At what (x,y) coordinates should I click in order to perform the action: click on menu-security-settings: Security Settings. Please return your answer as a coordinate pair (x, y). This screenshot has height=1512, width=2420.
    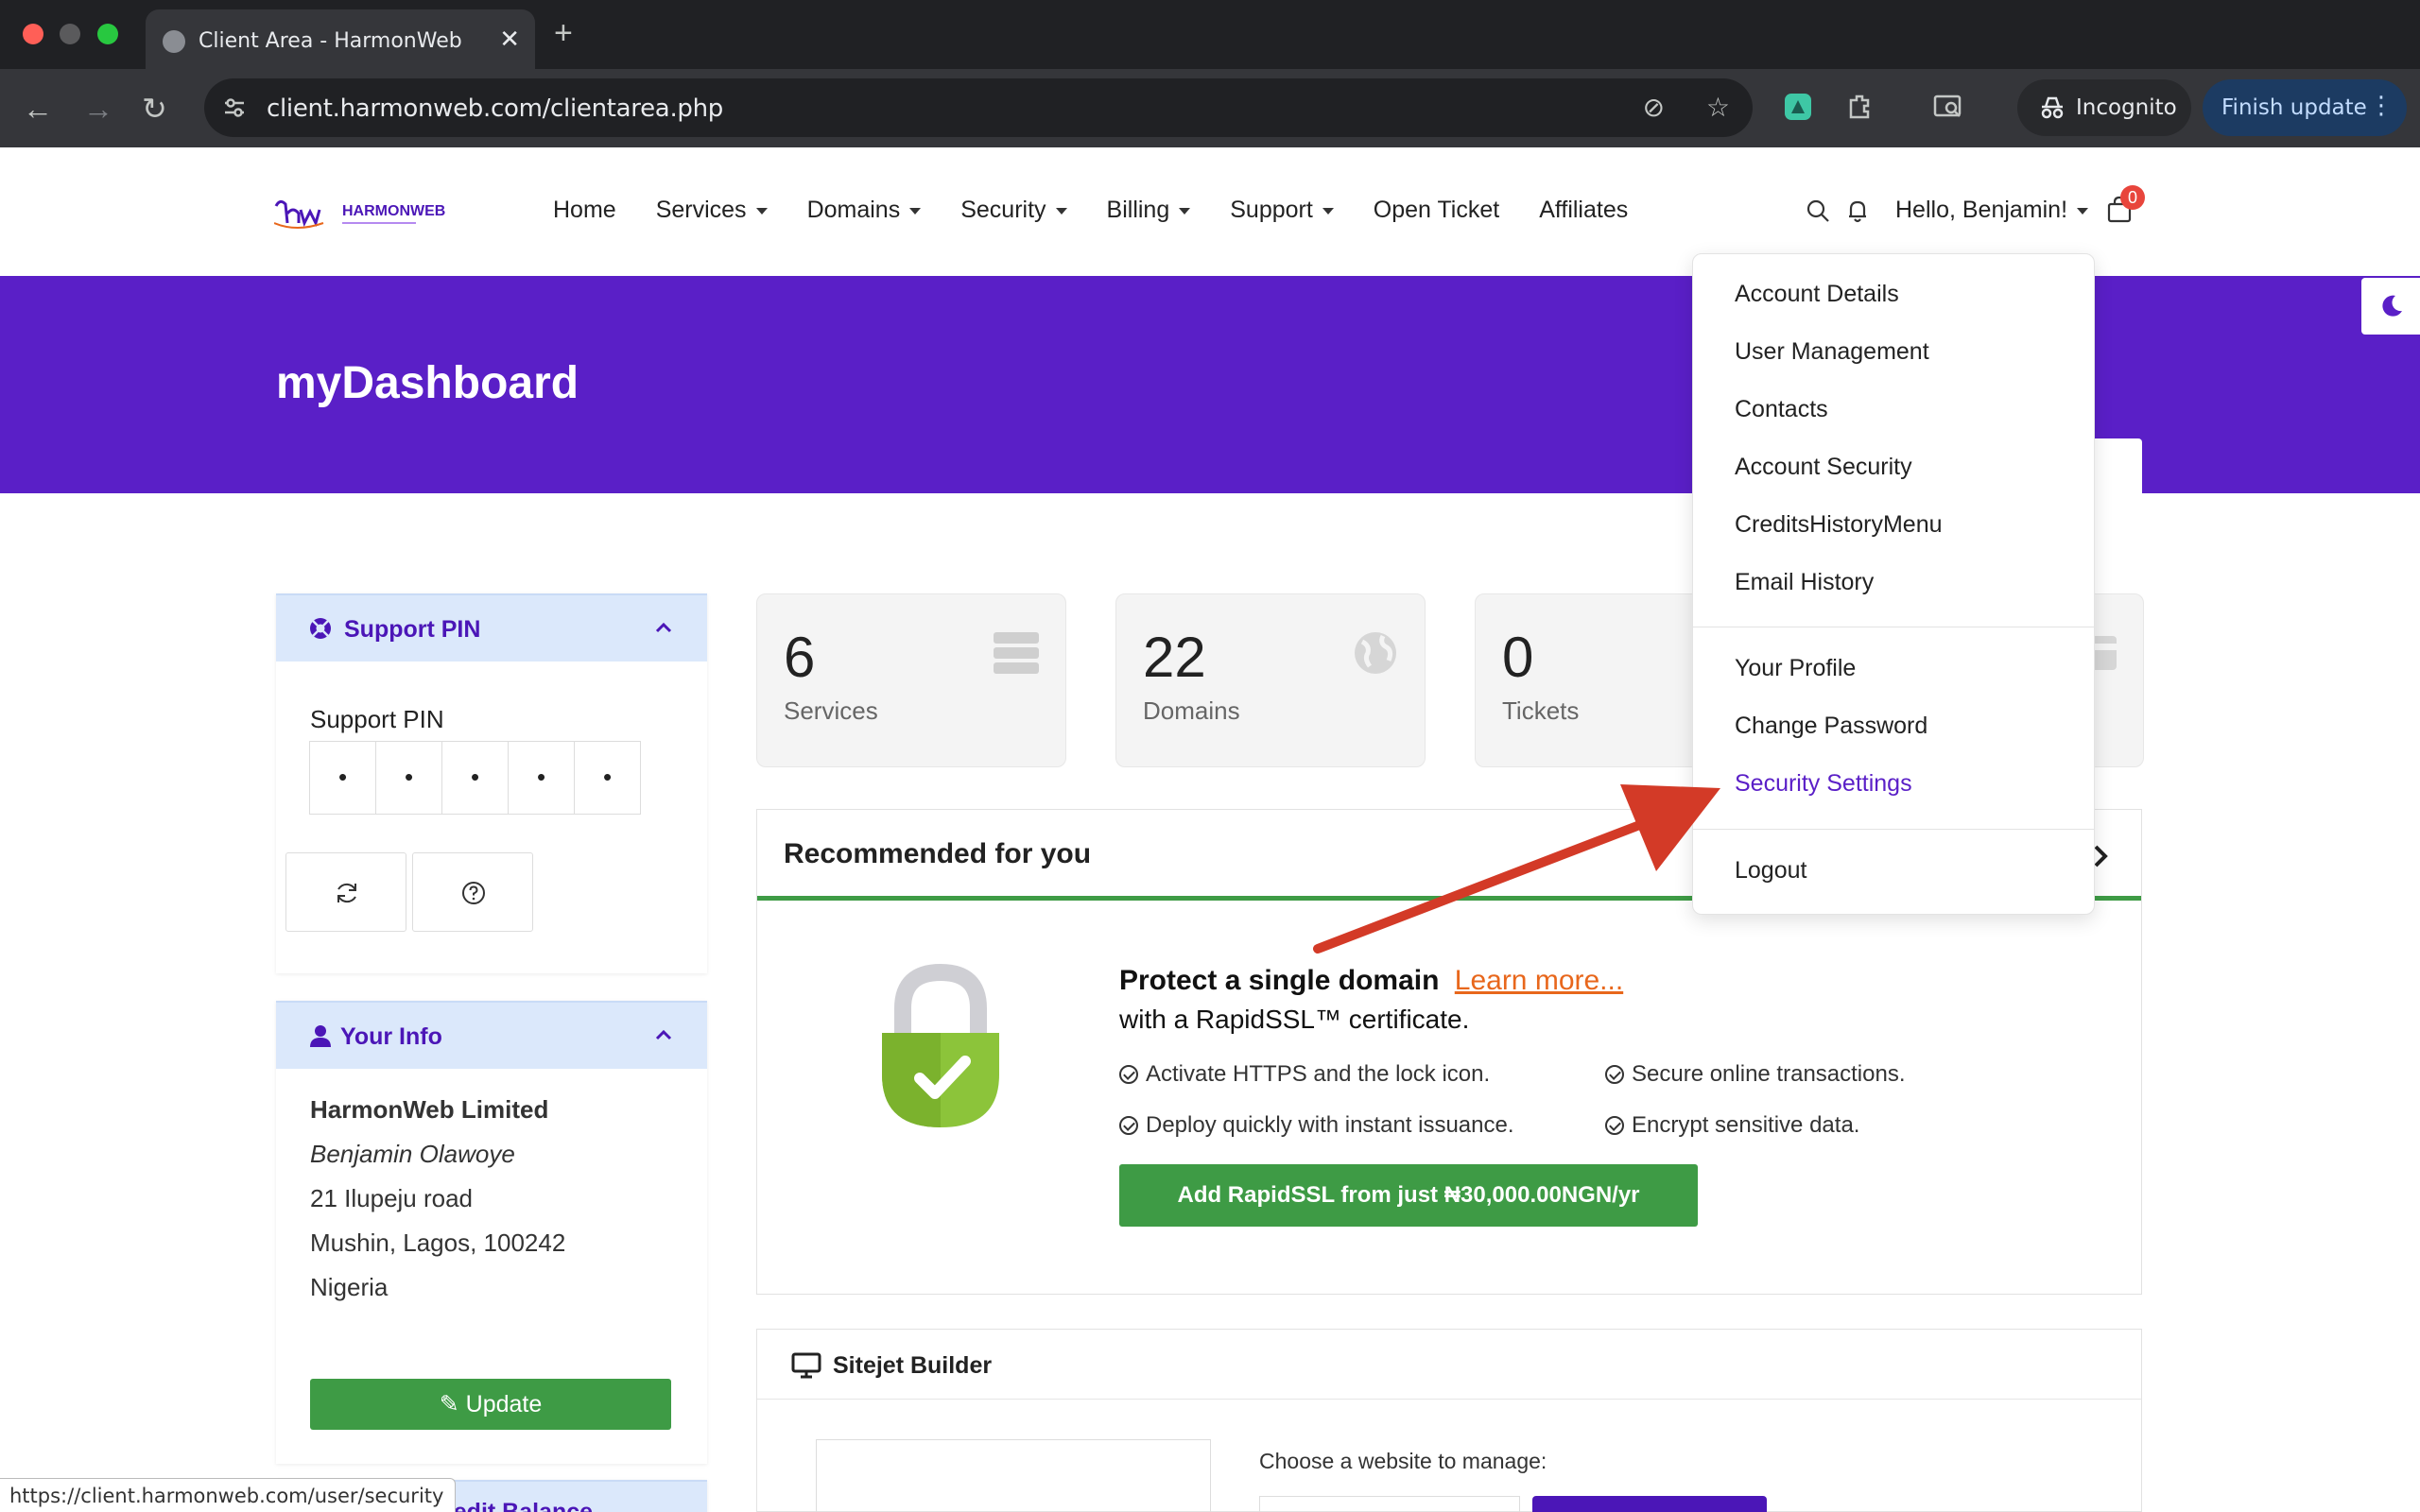
    Looking at the image, I should click on (1823, 784).